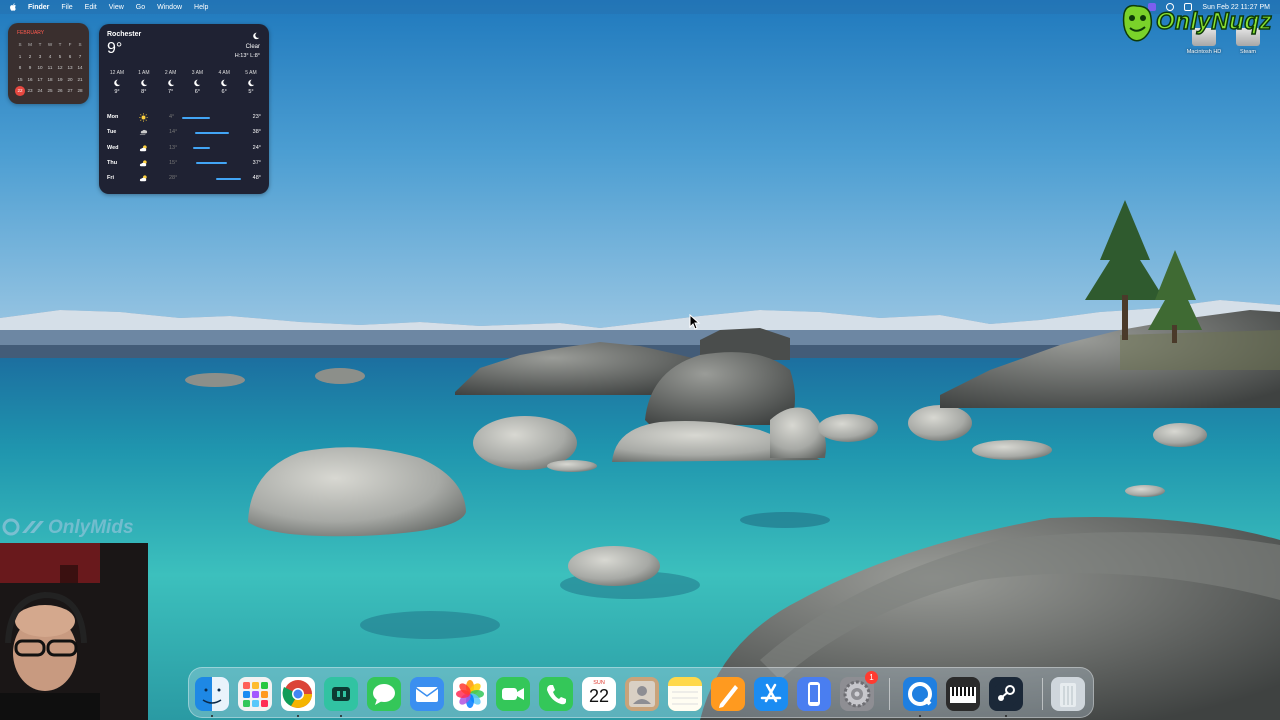 The image size is (1280, 720). I want to click on weather-hour-time: 5 AM, so click(251, 73).